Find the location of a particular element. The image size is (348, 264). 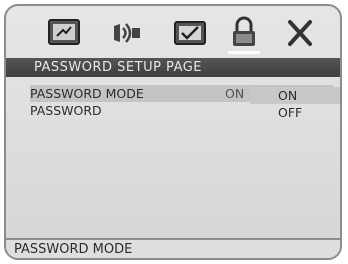

status-bar: PASSWORD MODE is located at coordinates (173, 248).